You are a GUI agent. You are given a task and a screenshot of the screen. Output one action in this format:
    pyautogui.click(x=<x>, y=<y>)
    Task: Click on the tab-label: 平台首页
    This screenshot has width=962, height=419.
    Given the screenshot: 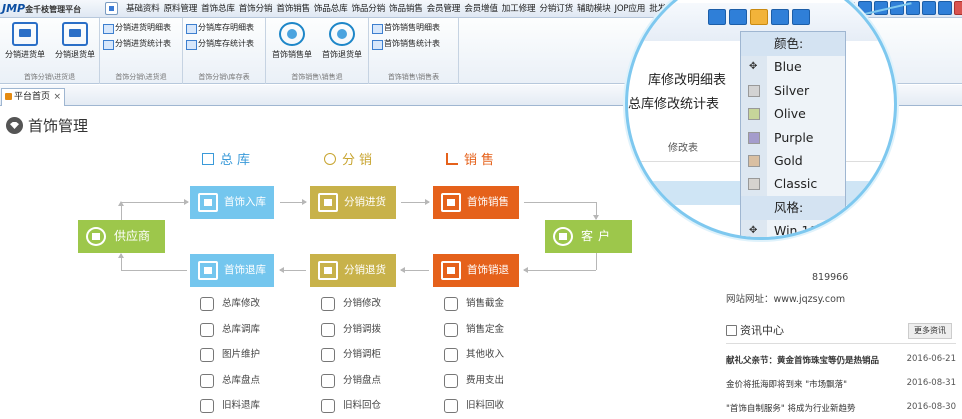 What is the action you would take?
    pyautogui.click(x=32, y=97)
    